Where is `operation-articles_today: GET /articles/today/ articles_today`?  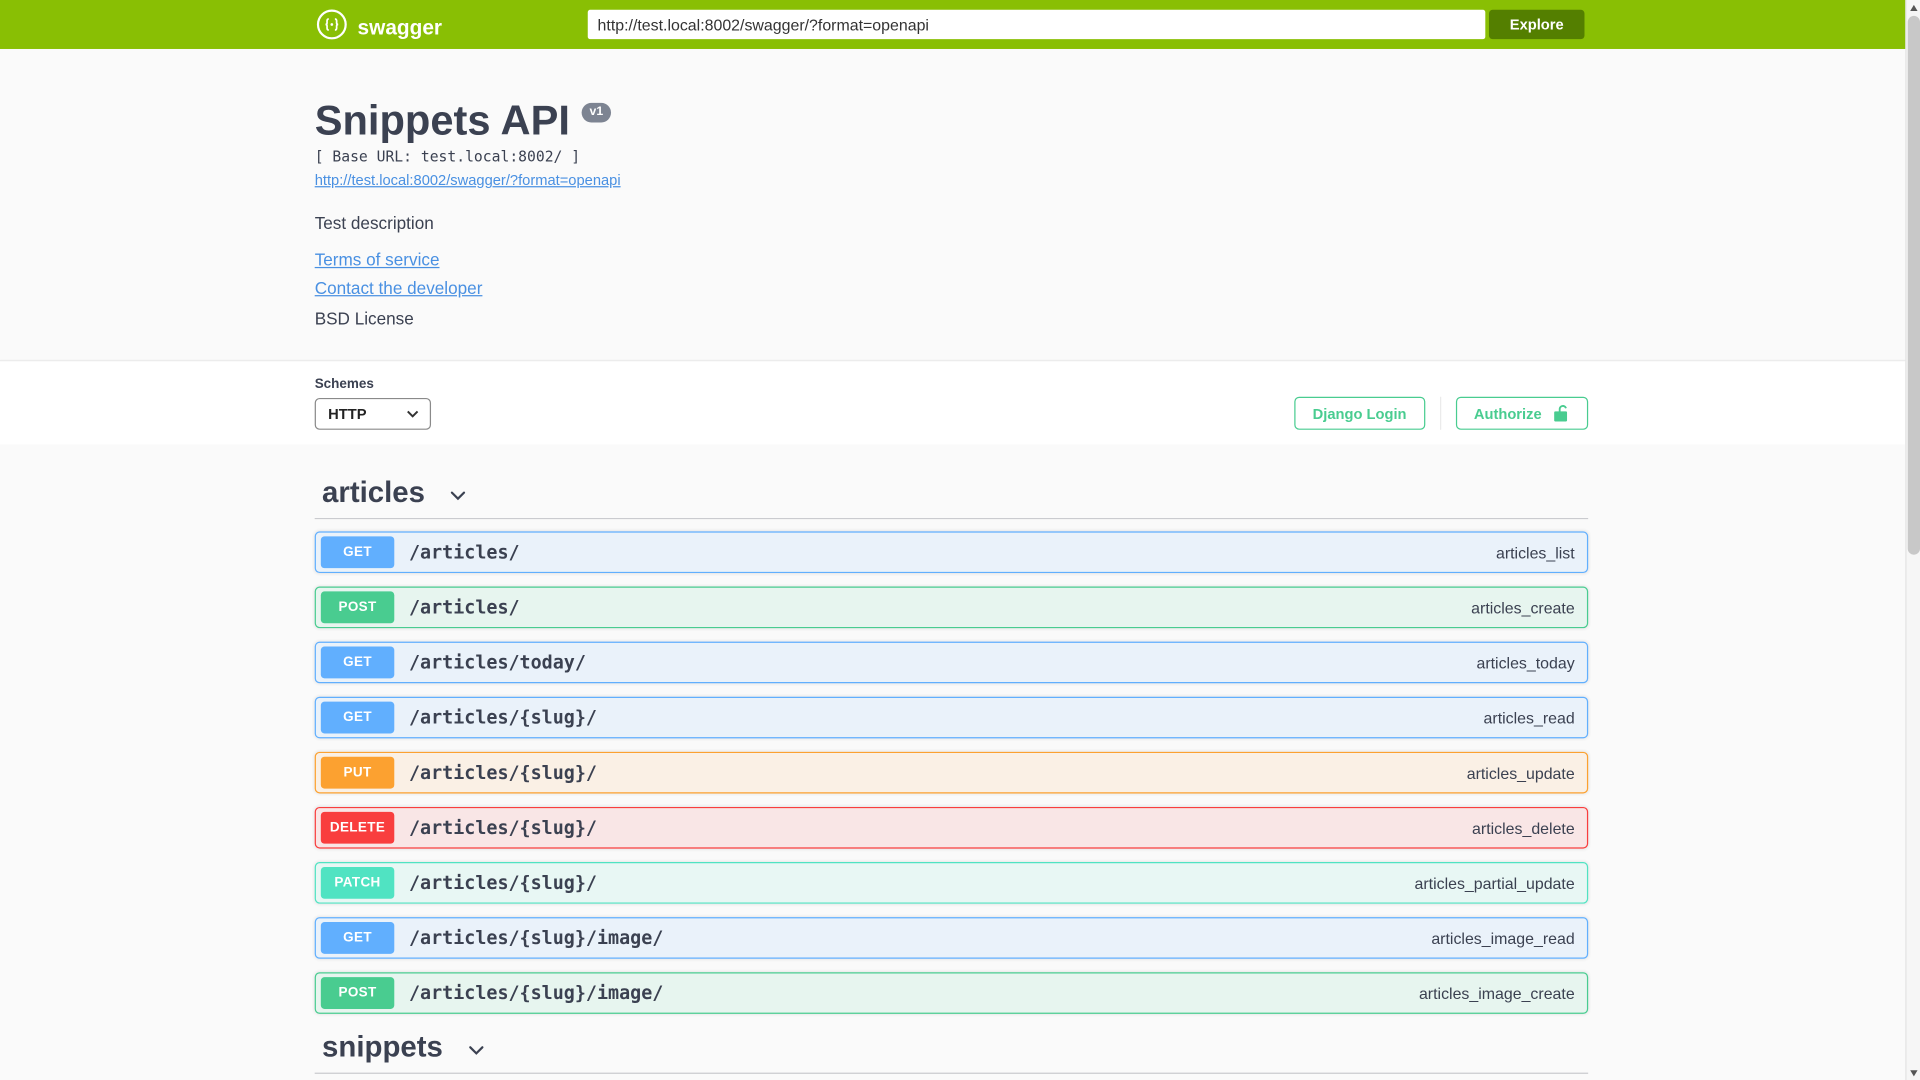
operation-articles_today: GET /articles/today/ articles_today is located at coordinates (951, 662).